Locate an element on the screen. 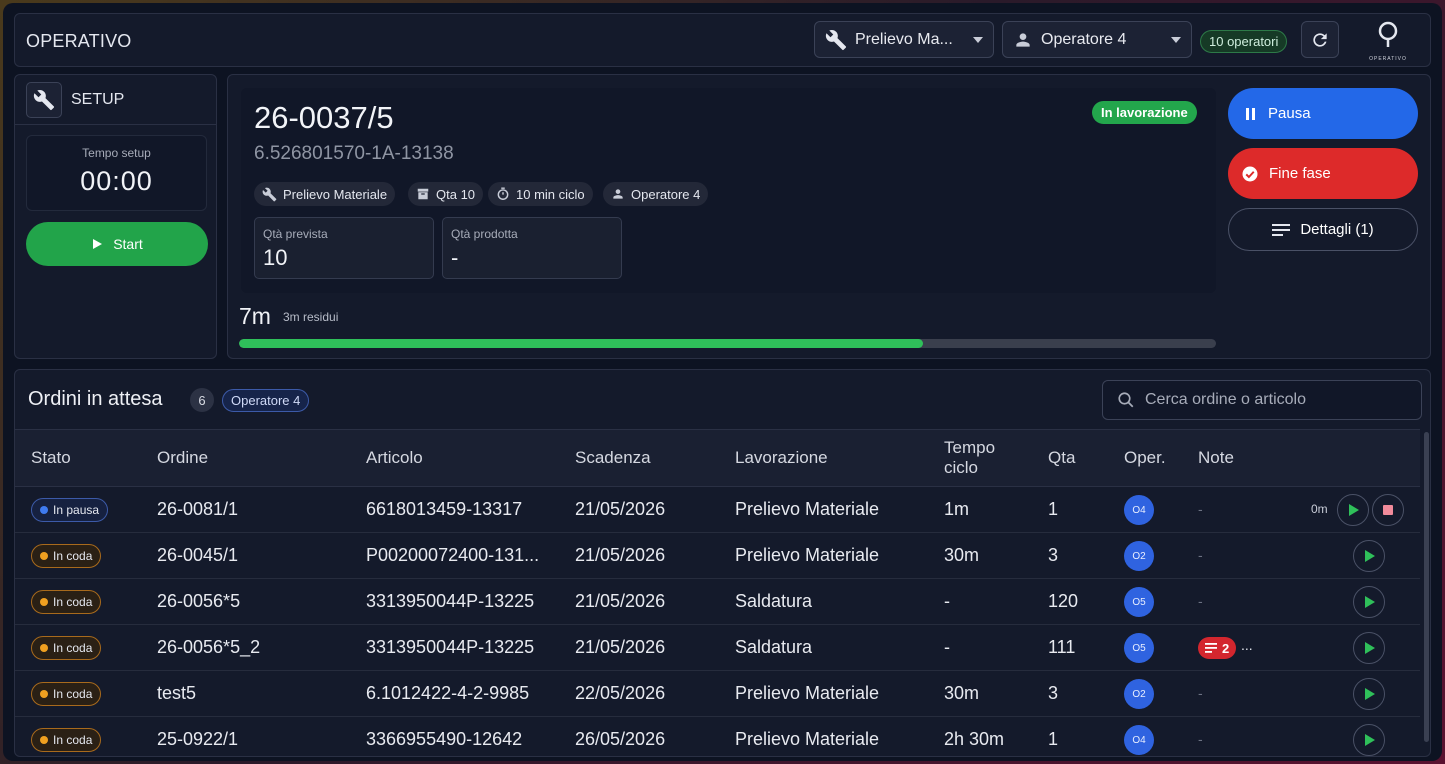 Image resolution: width=1445 pixels, height=764 pixels. article-cell: 3366955490-12642 is located at coordinates (444, 739).